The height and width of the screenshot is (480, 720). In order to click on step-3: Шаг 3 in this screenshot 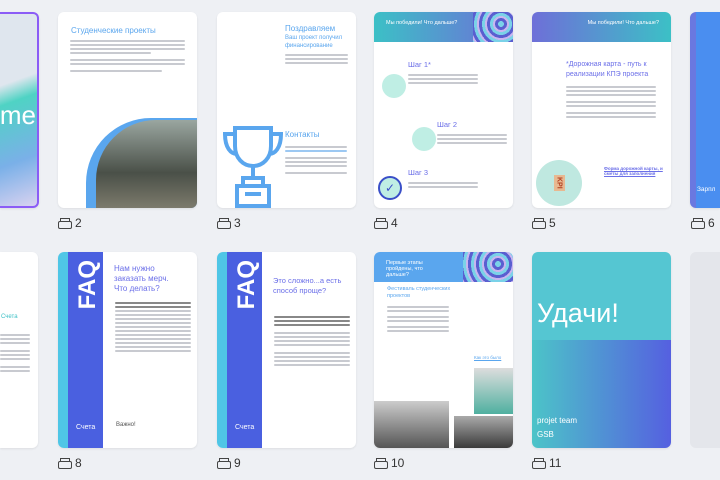, I will do `click(418, 172)`.